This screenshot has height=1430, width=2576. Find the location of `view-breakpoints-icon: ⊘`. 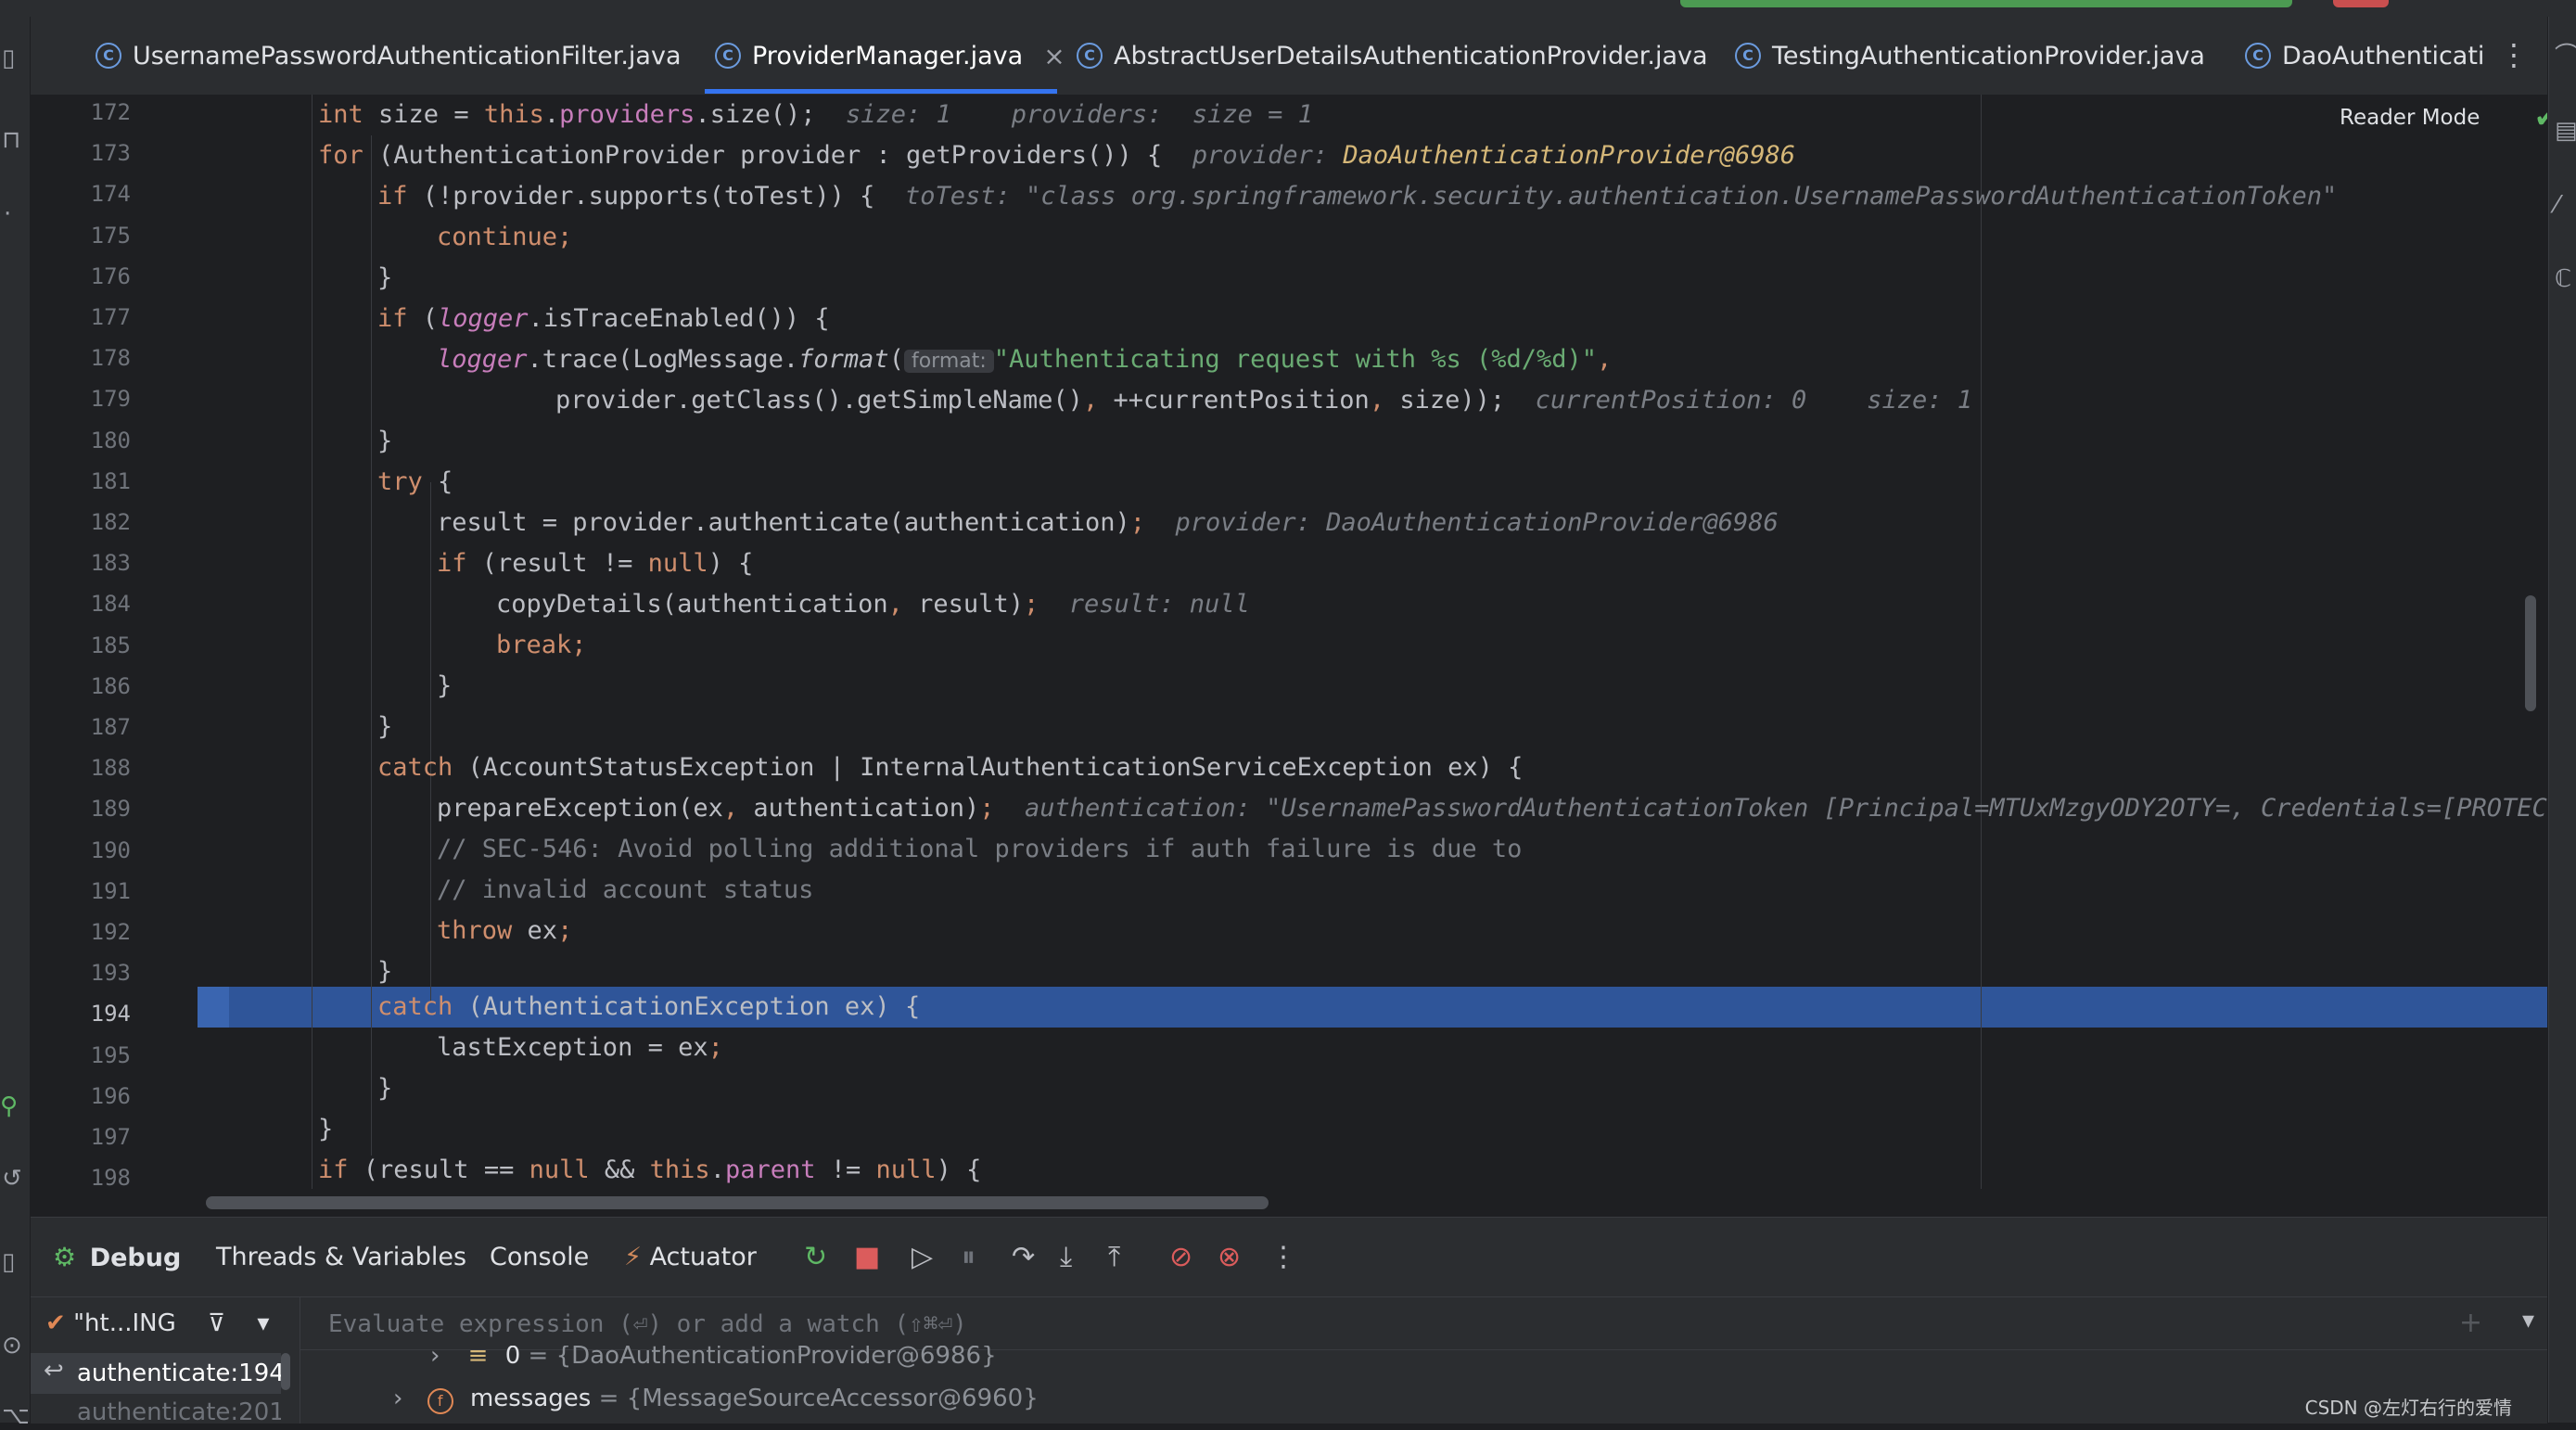

view-breakpoints-icon: ⊘ is located at coordinates (1180, 1257).